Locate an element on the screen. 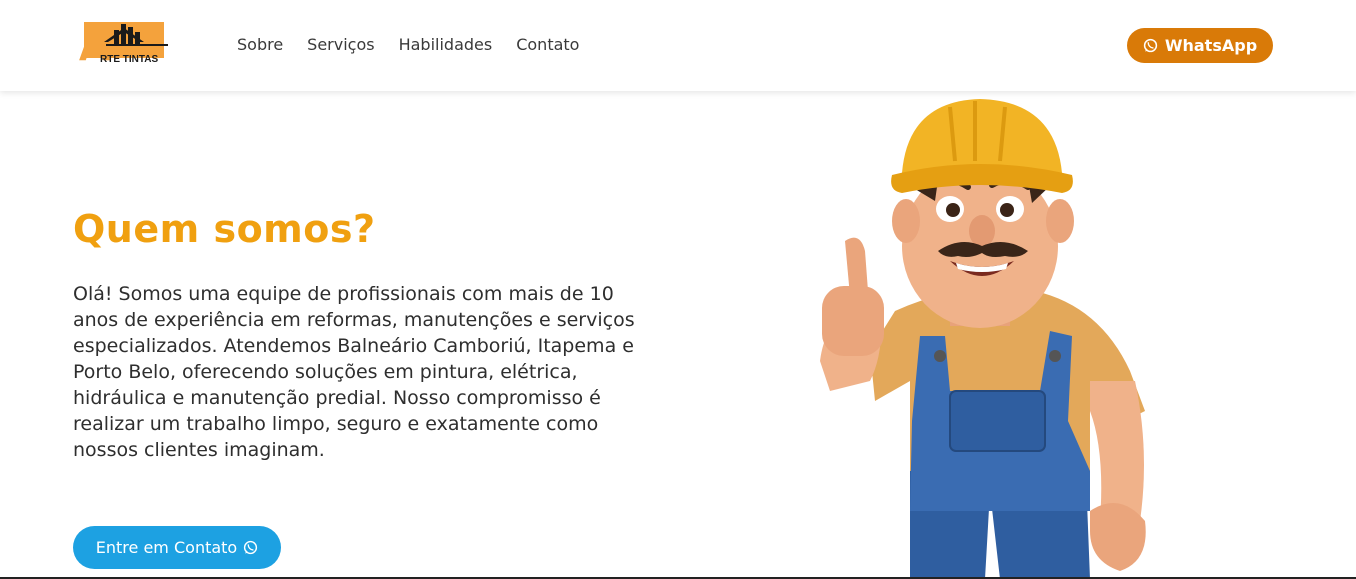  arte-tintas-logo: A RTE TINTAS is located at coordinates (124, 41).